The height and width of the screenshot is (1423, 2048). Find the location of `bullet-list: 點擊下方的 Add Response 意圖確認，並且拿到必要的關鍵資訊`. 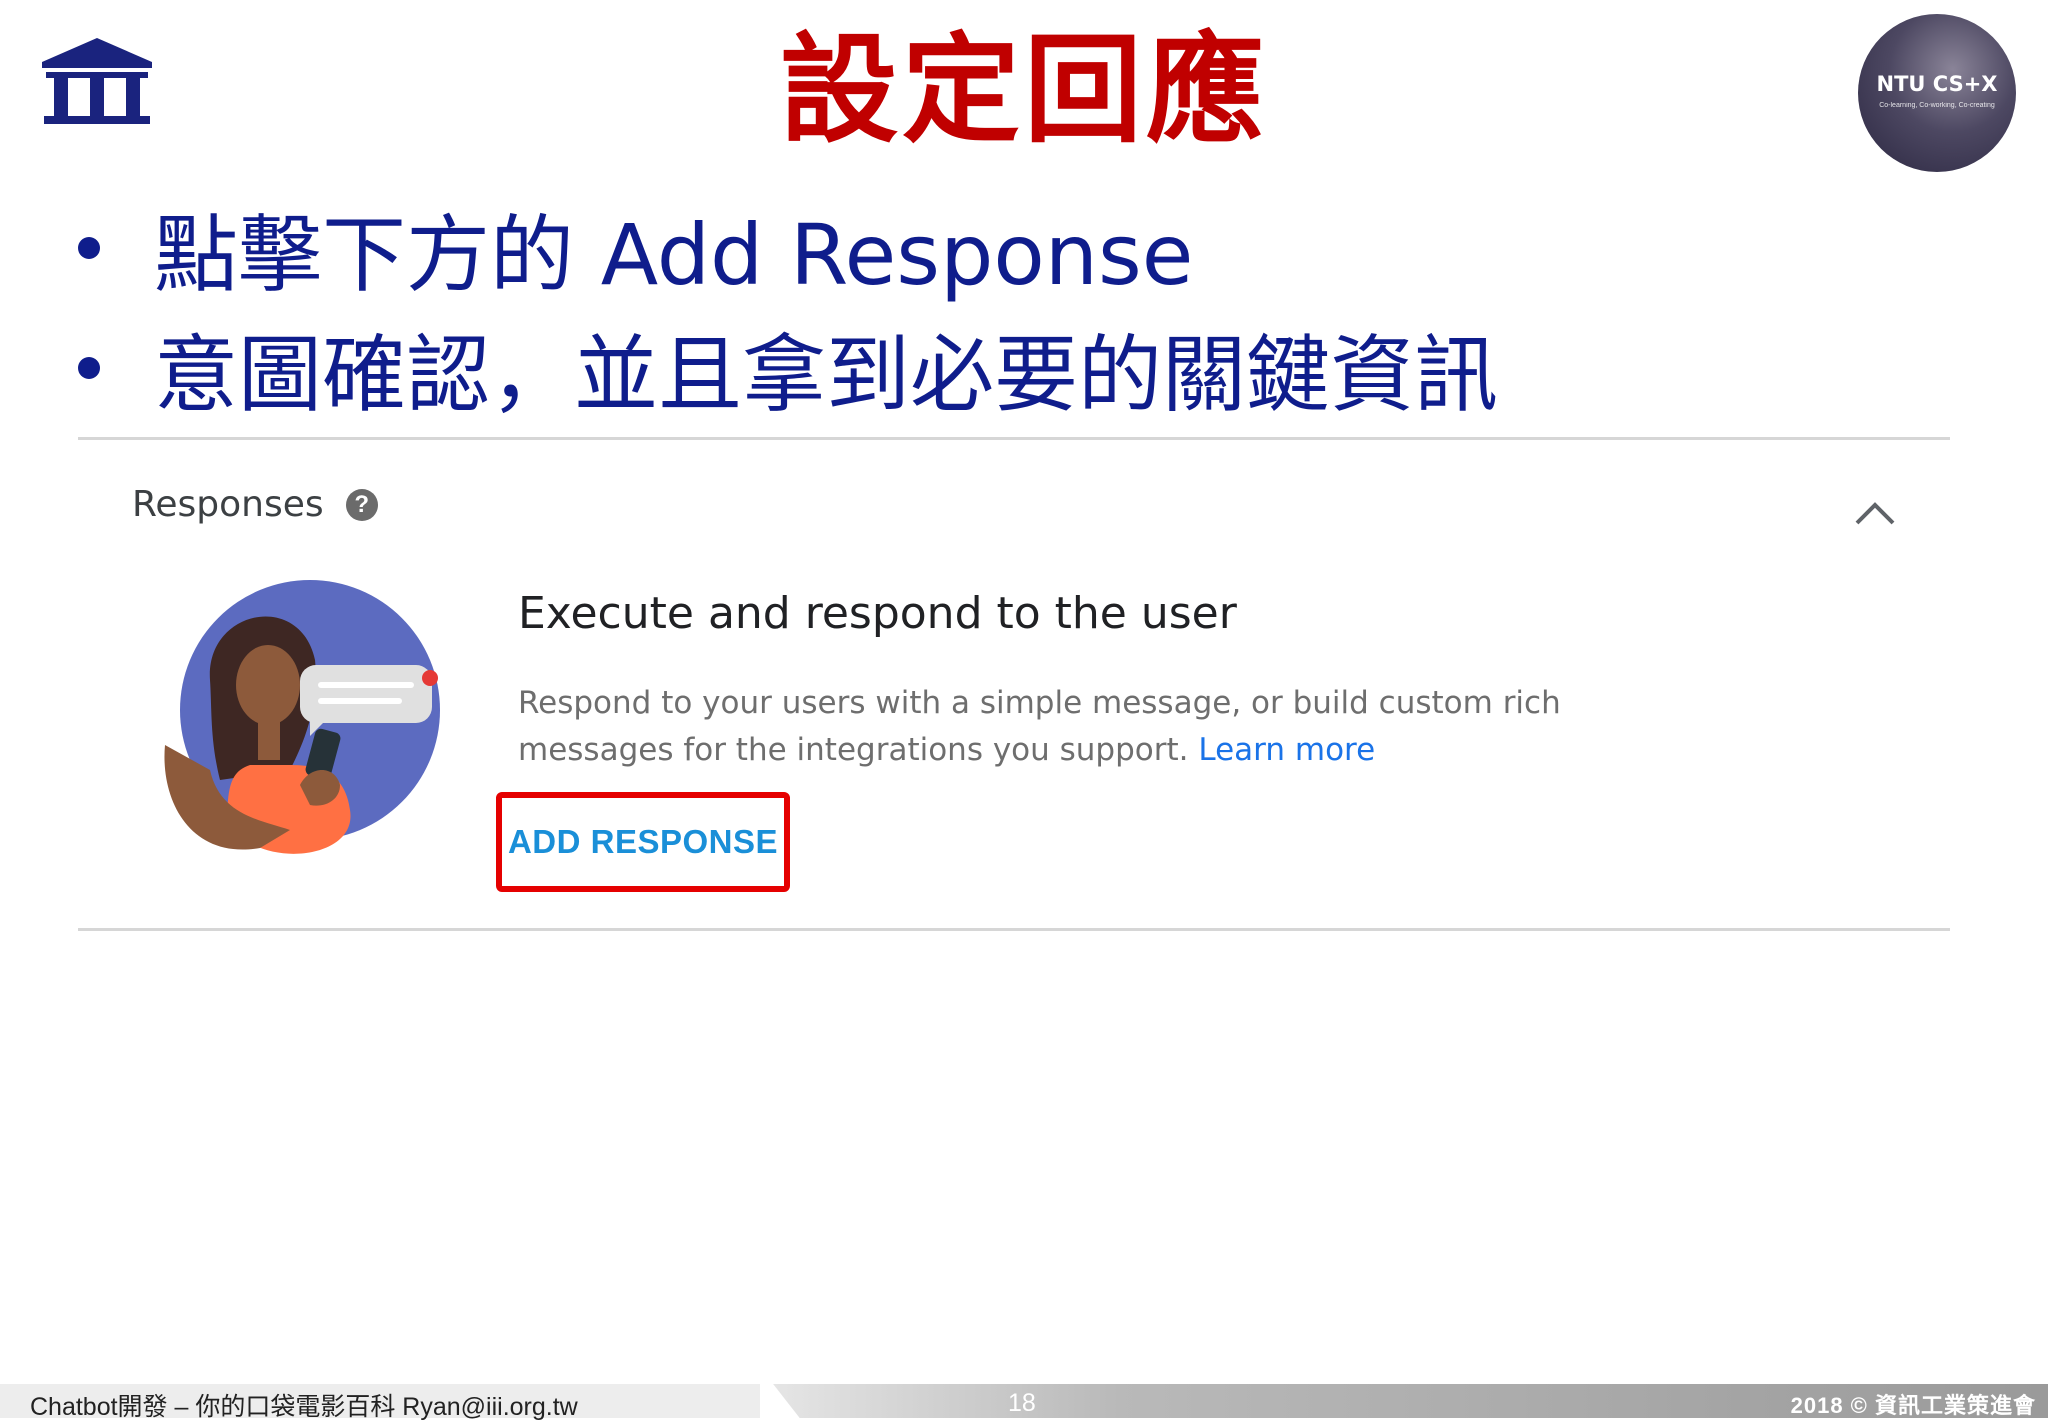

bullet-list: 點擊下方的 Add Response 意圖確認，並且拿到必要的關鍵資訊 is located at coordinates (785, 308).